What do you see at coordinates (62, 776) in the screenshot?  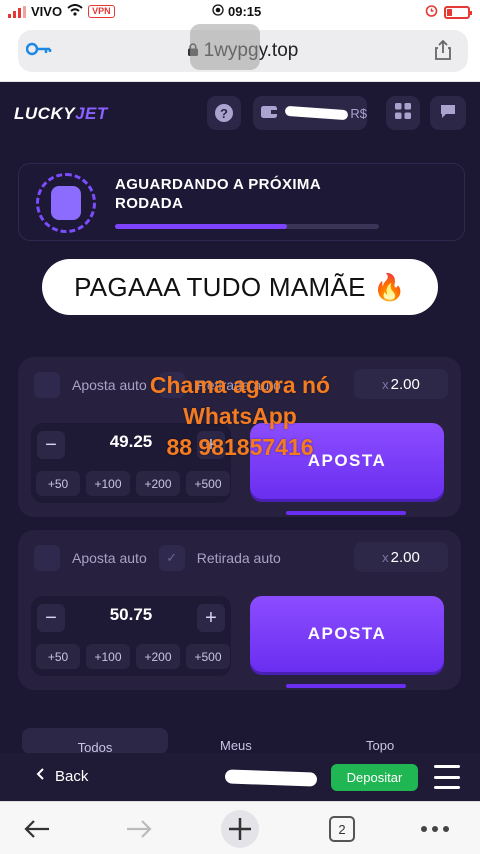 I see `back-button: Back` at bounding box center [62, 776].